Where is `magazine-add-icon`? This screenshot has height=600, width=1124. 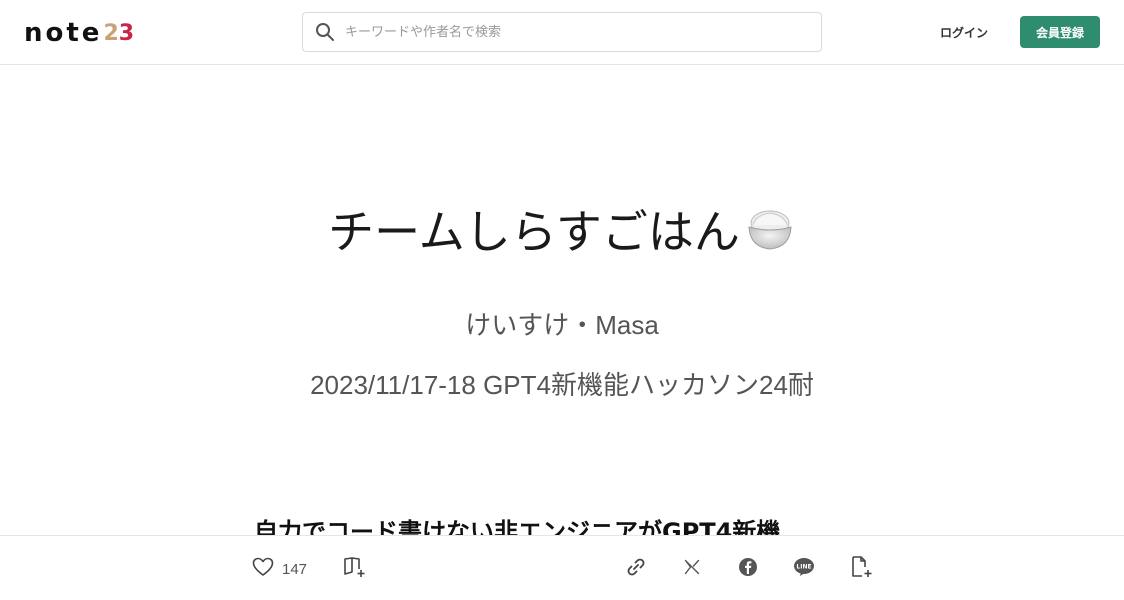 magazine-add-icon is located at coordinates (355, 569).